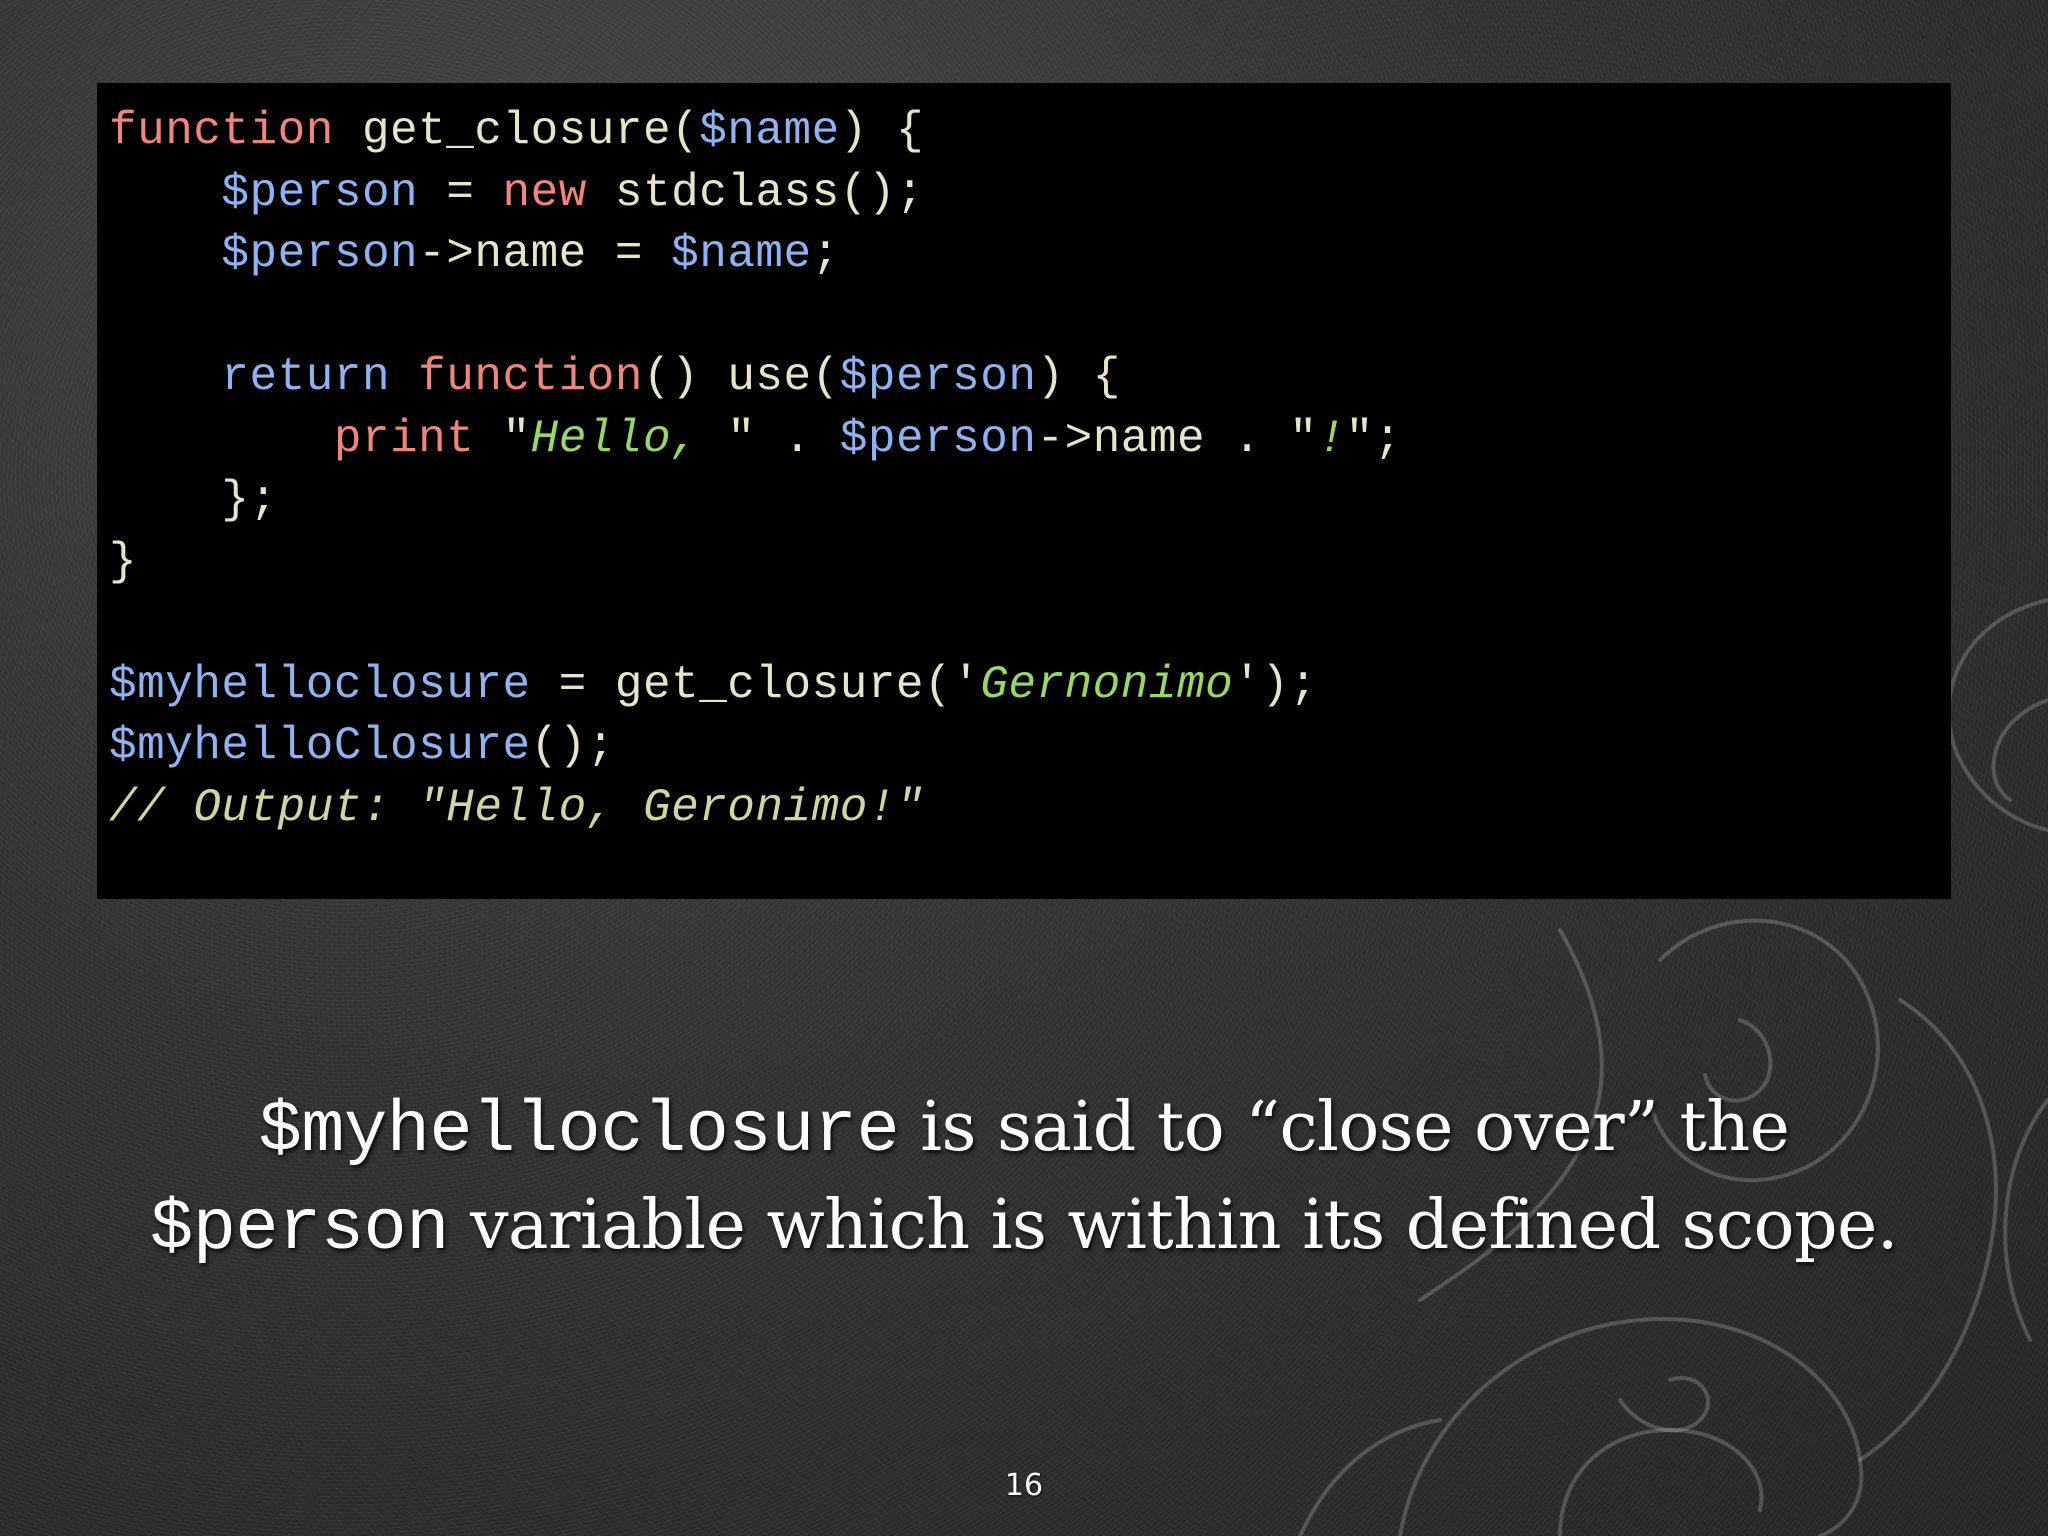 The height and width of the screenshot is (1536, 2048). I want to click on code-token: $myhelloClosure, so click(320, 746).